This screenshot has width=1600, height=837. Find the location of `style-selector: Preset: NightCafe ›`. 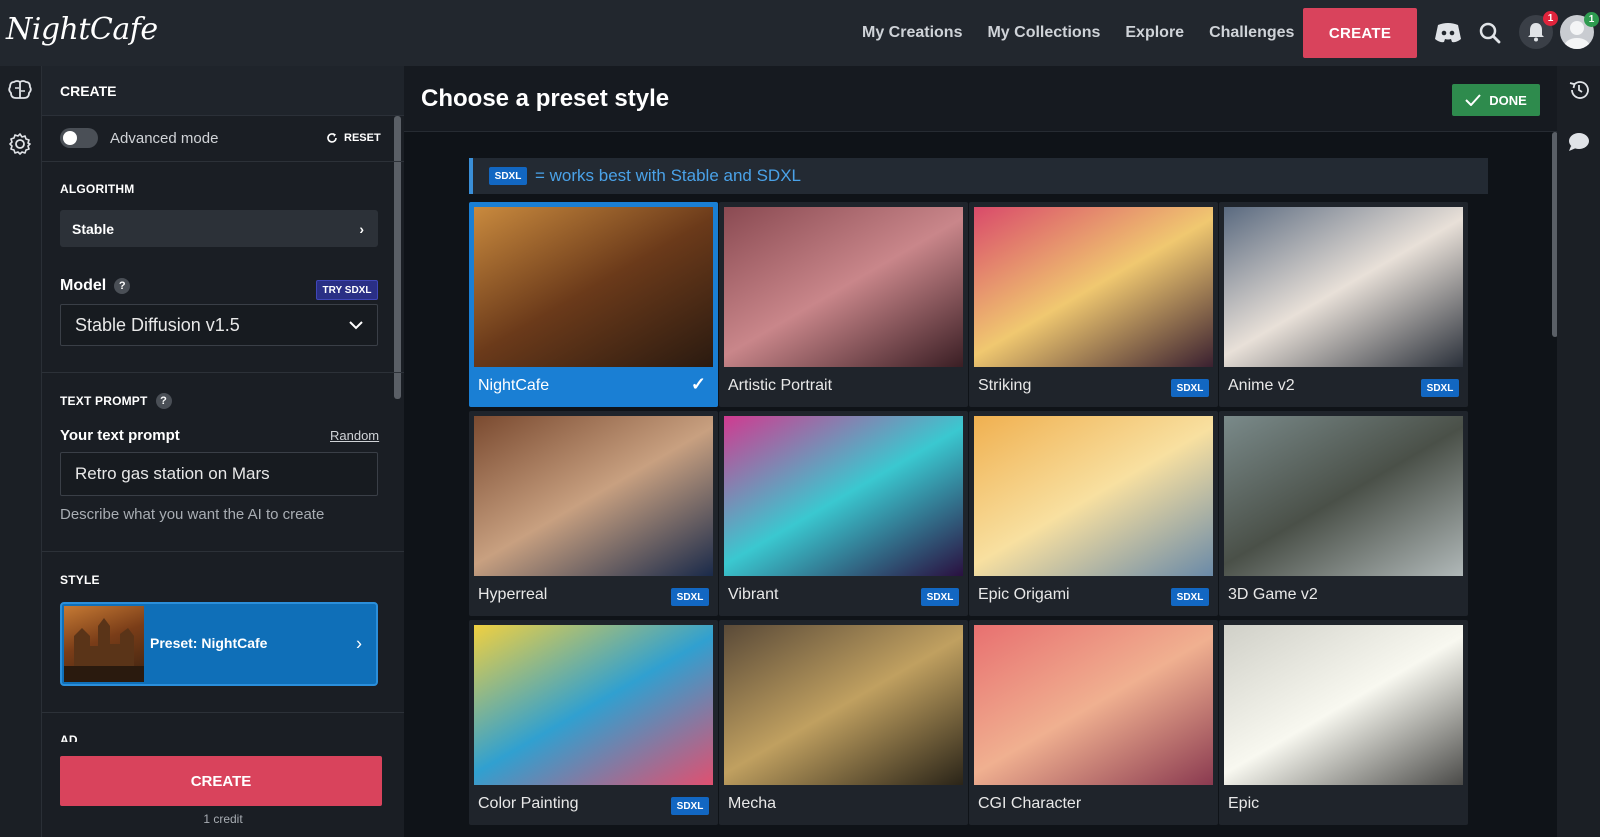

style-selector: Preset: NightCafe › is located at coordinates (219, 644).